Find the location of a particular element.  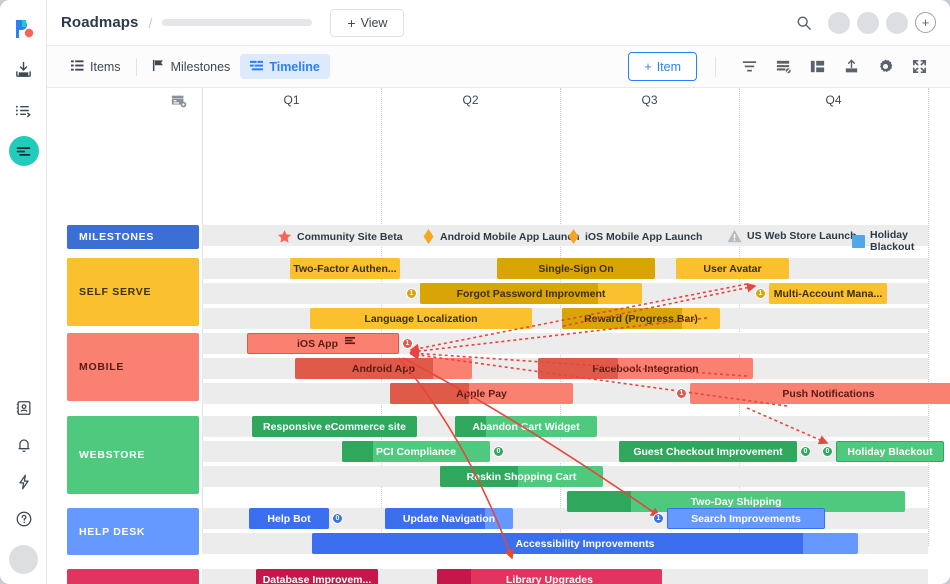

list-icon is located at coordinates (77, 67).